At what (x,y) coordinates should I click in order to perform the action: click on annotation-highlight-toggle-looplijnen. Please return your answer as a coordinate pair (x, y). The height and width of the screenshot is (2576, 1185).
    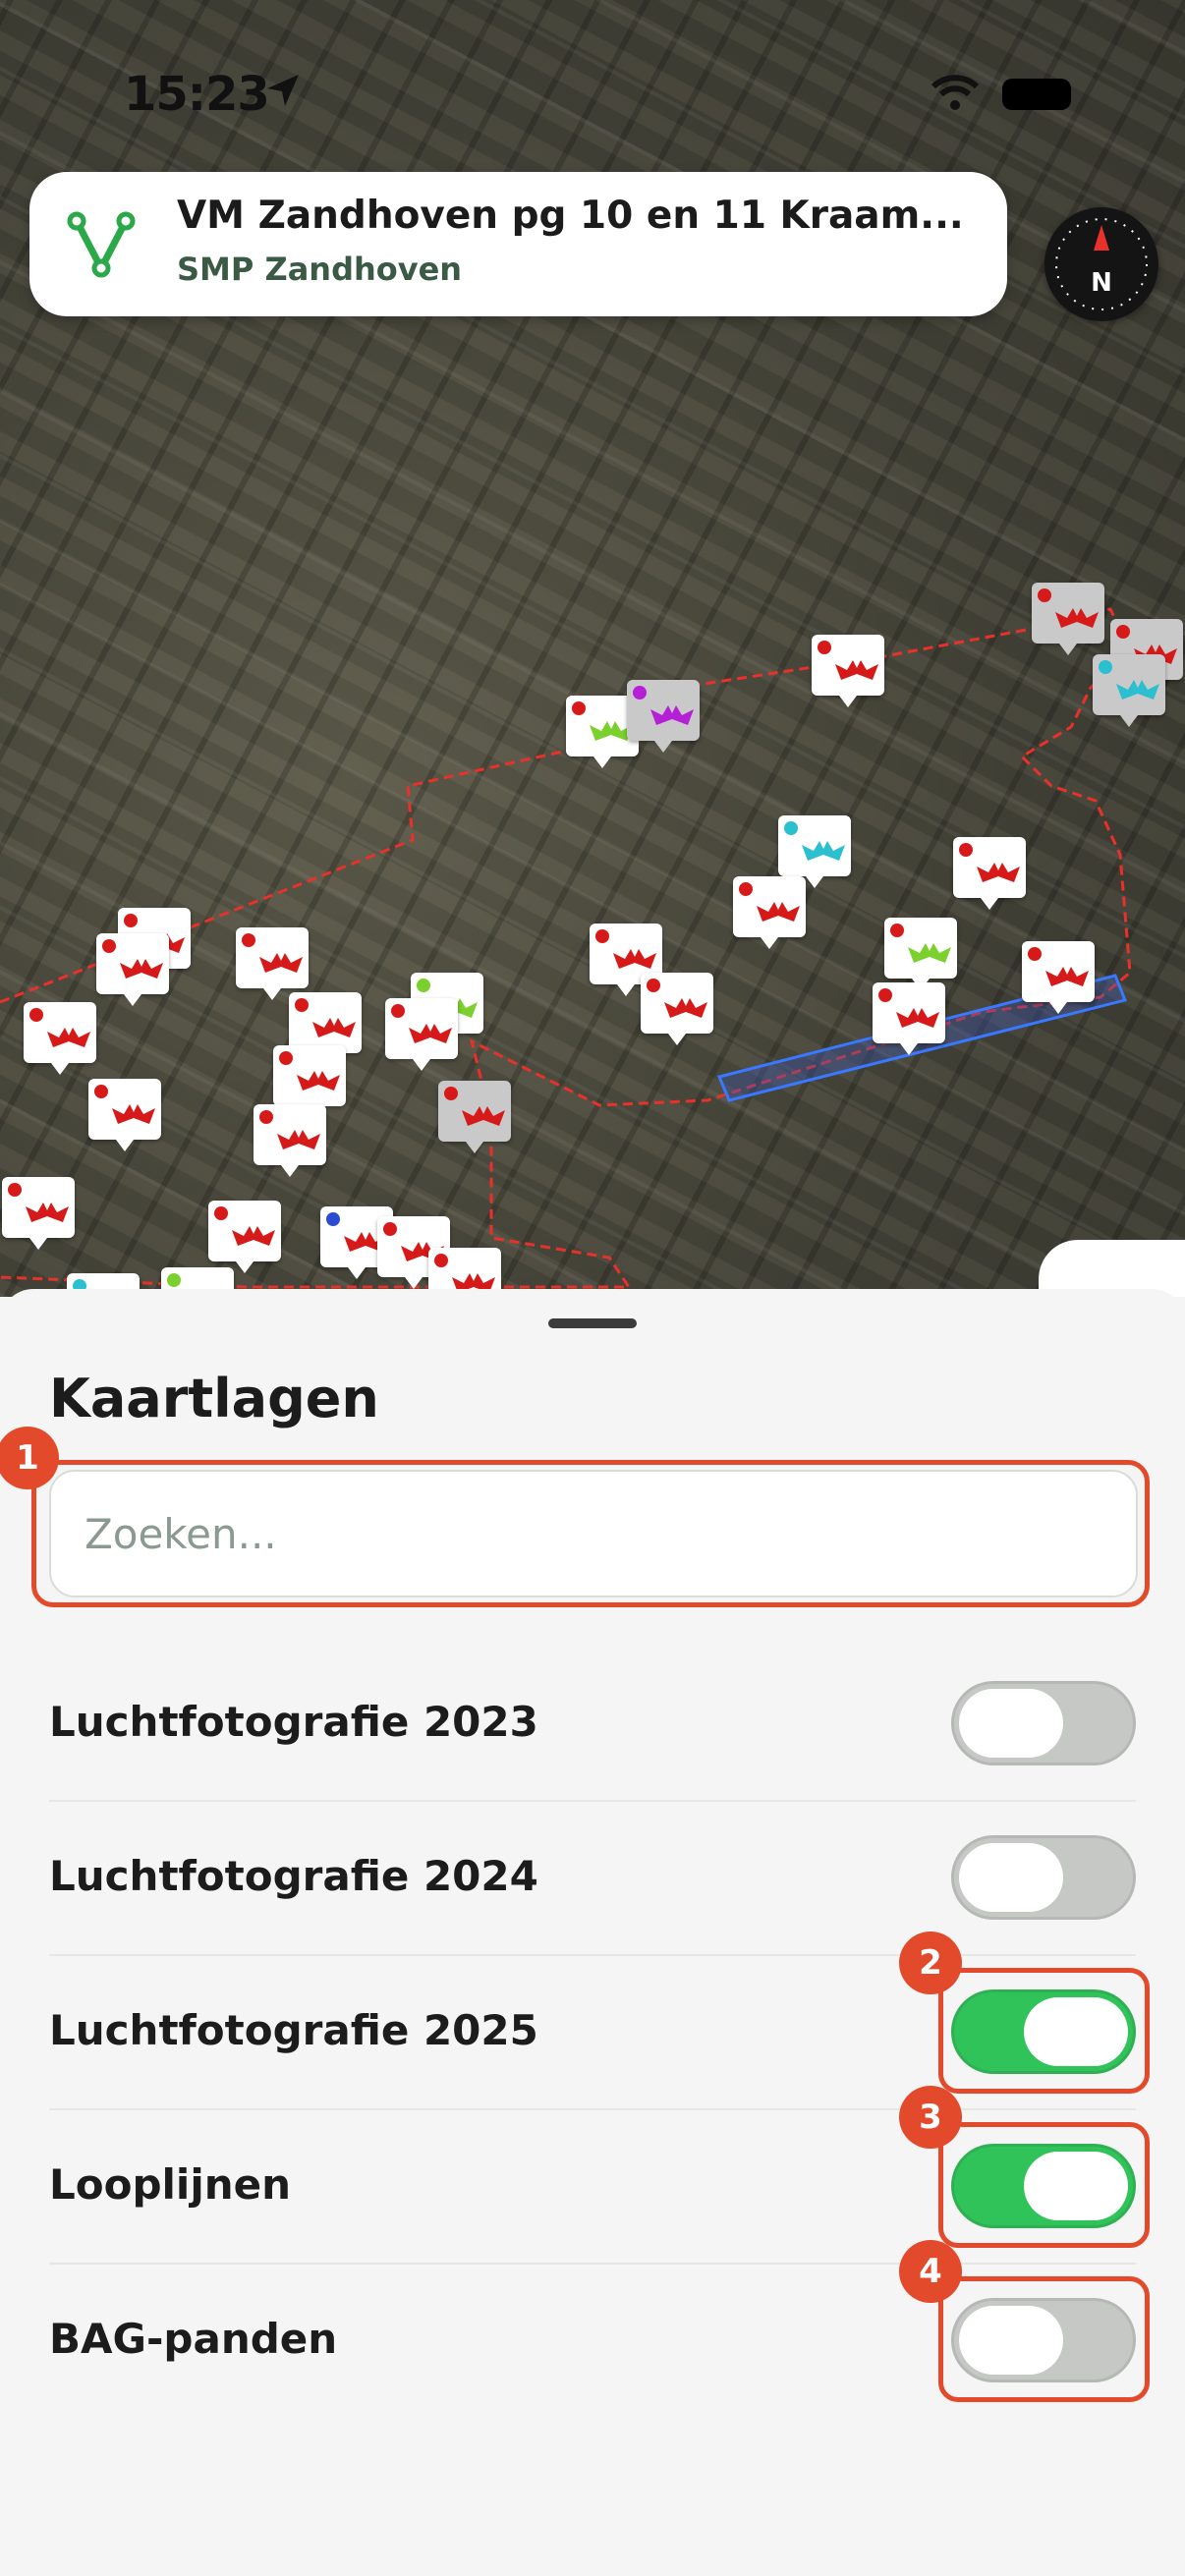
    Looking at the image, I should click on (1044, 2185).